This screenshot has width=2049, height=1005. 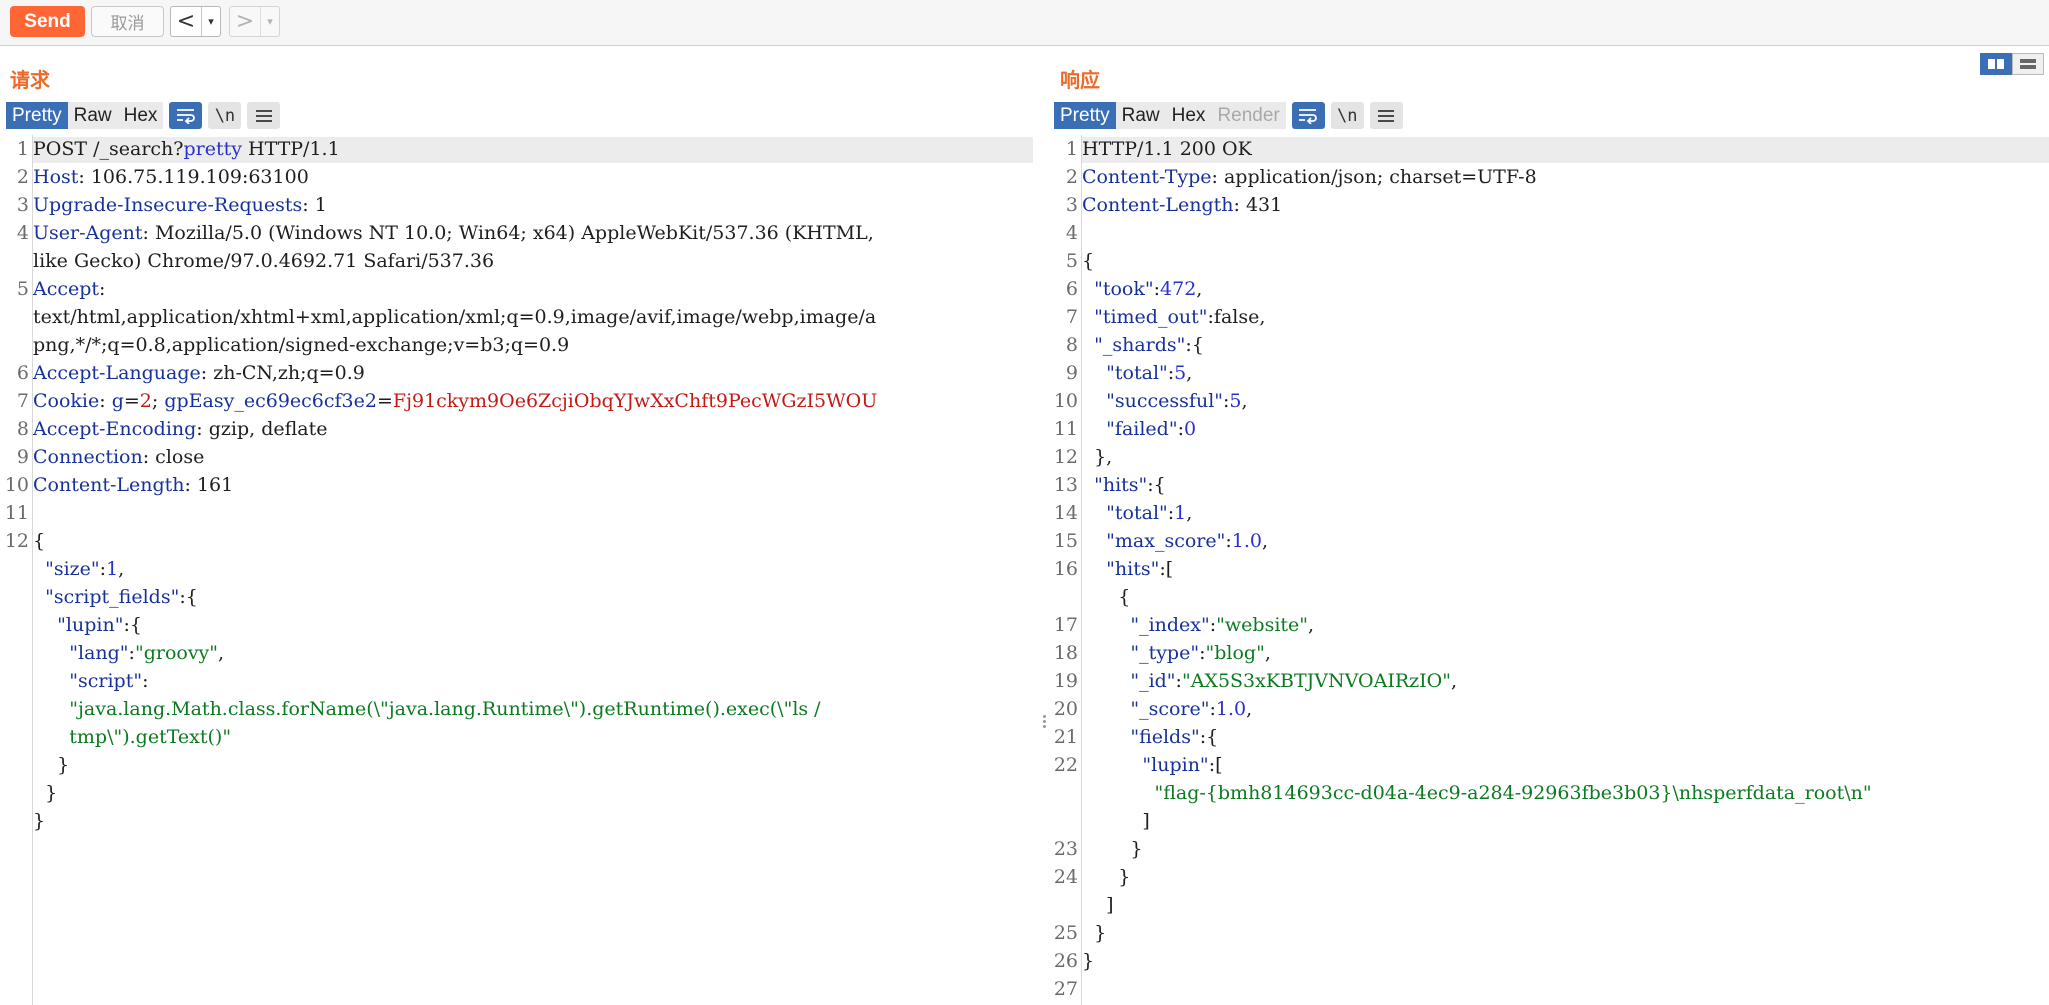 I want to click on code-token: :false,, so click(x=1236, y=317).